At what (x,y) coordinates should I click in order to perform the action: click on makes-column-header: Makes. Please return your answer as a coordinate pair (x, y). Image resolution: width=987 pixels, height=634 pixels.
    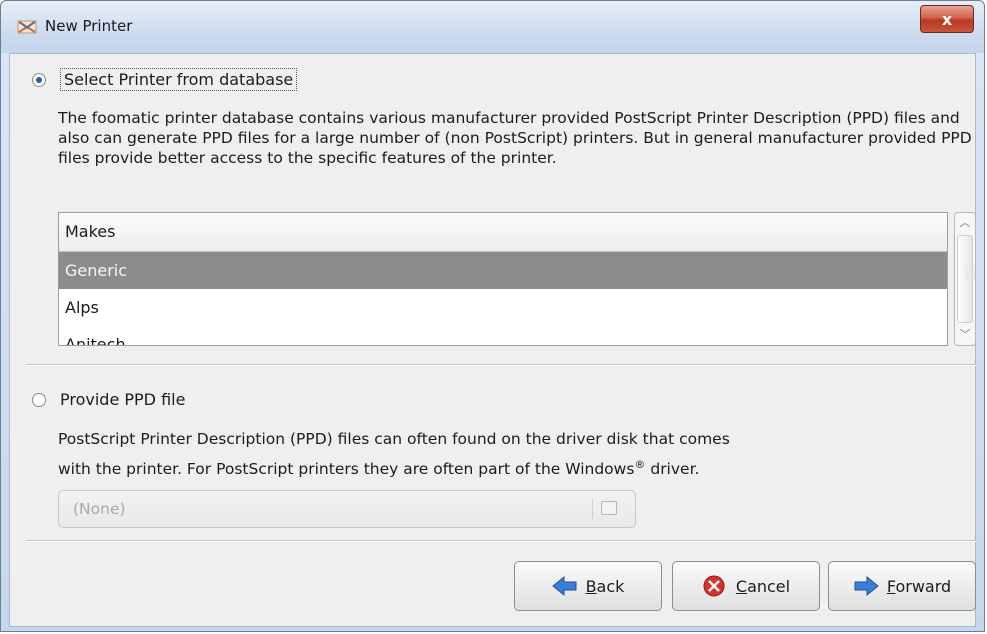
    Looking at the image, I should click on (503, 232).